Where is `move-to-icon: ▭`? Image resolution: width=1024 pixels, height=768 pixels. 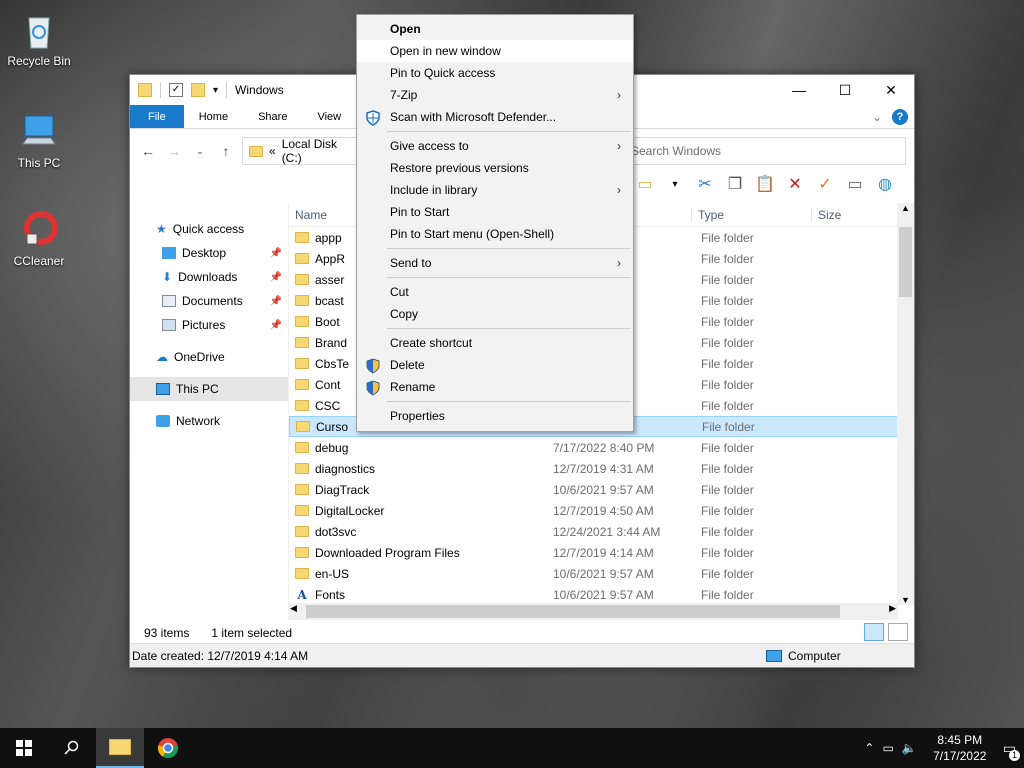 move-to-icon: ▭ is located at coordinates (645, 184).